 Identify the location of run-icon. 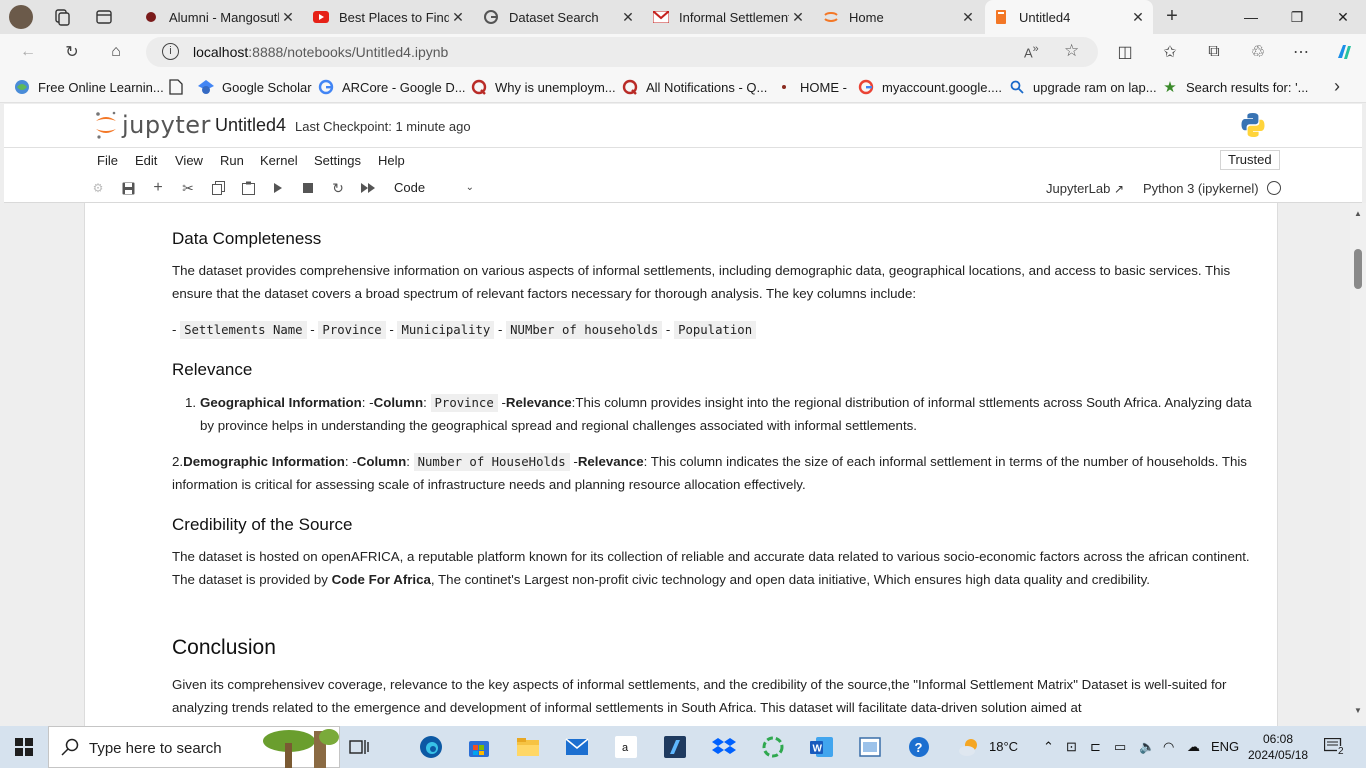
(278, 188).